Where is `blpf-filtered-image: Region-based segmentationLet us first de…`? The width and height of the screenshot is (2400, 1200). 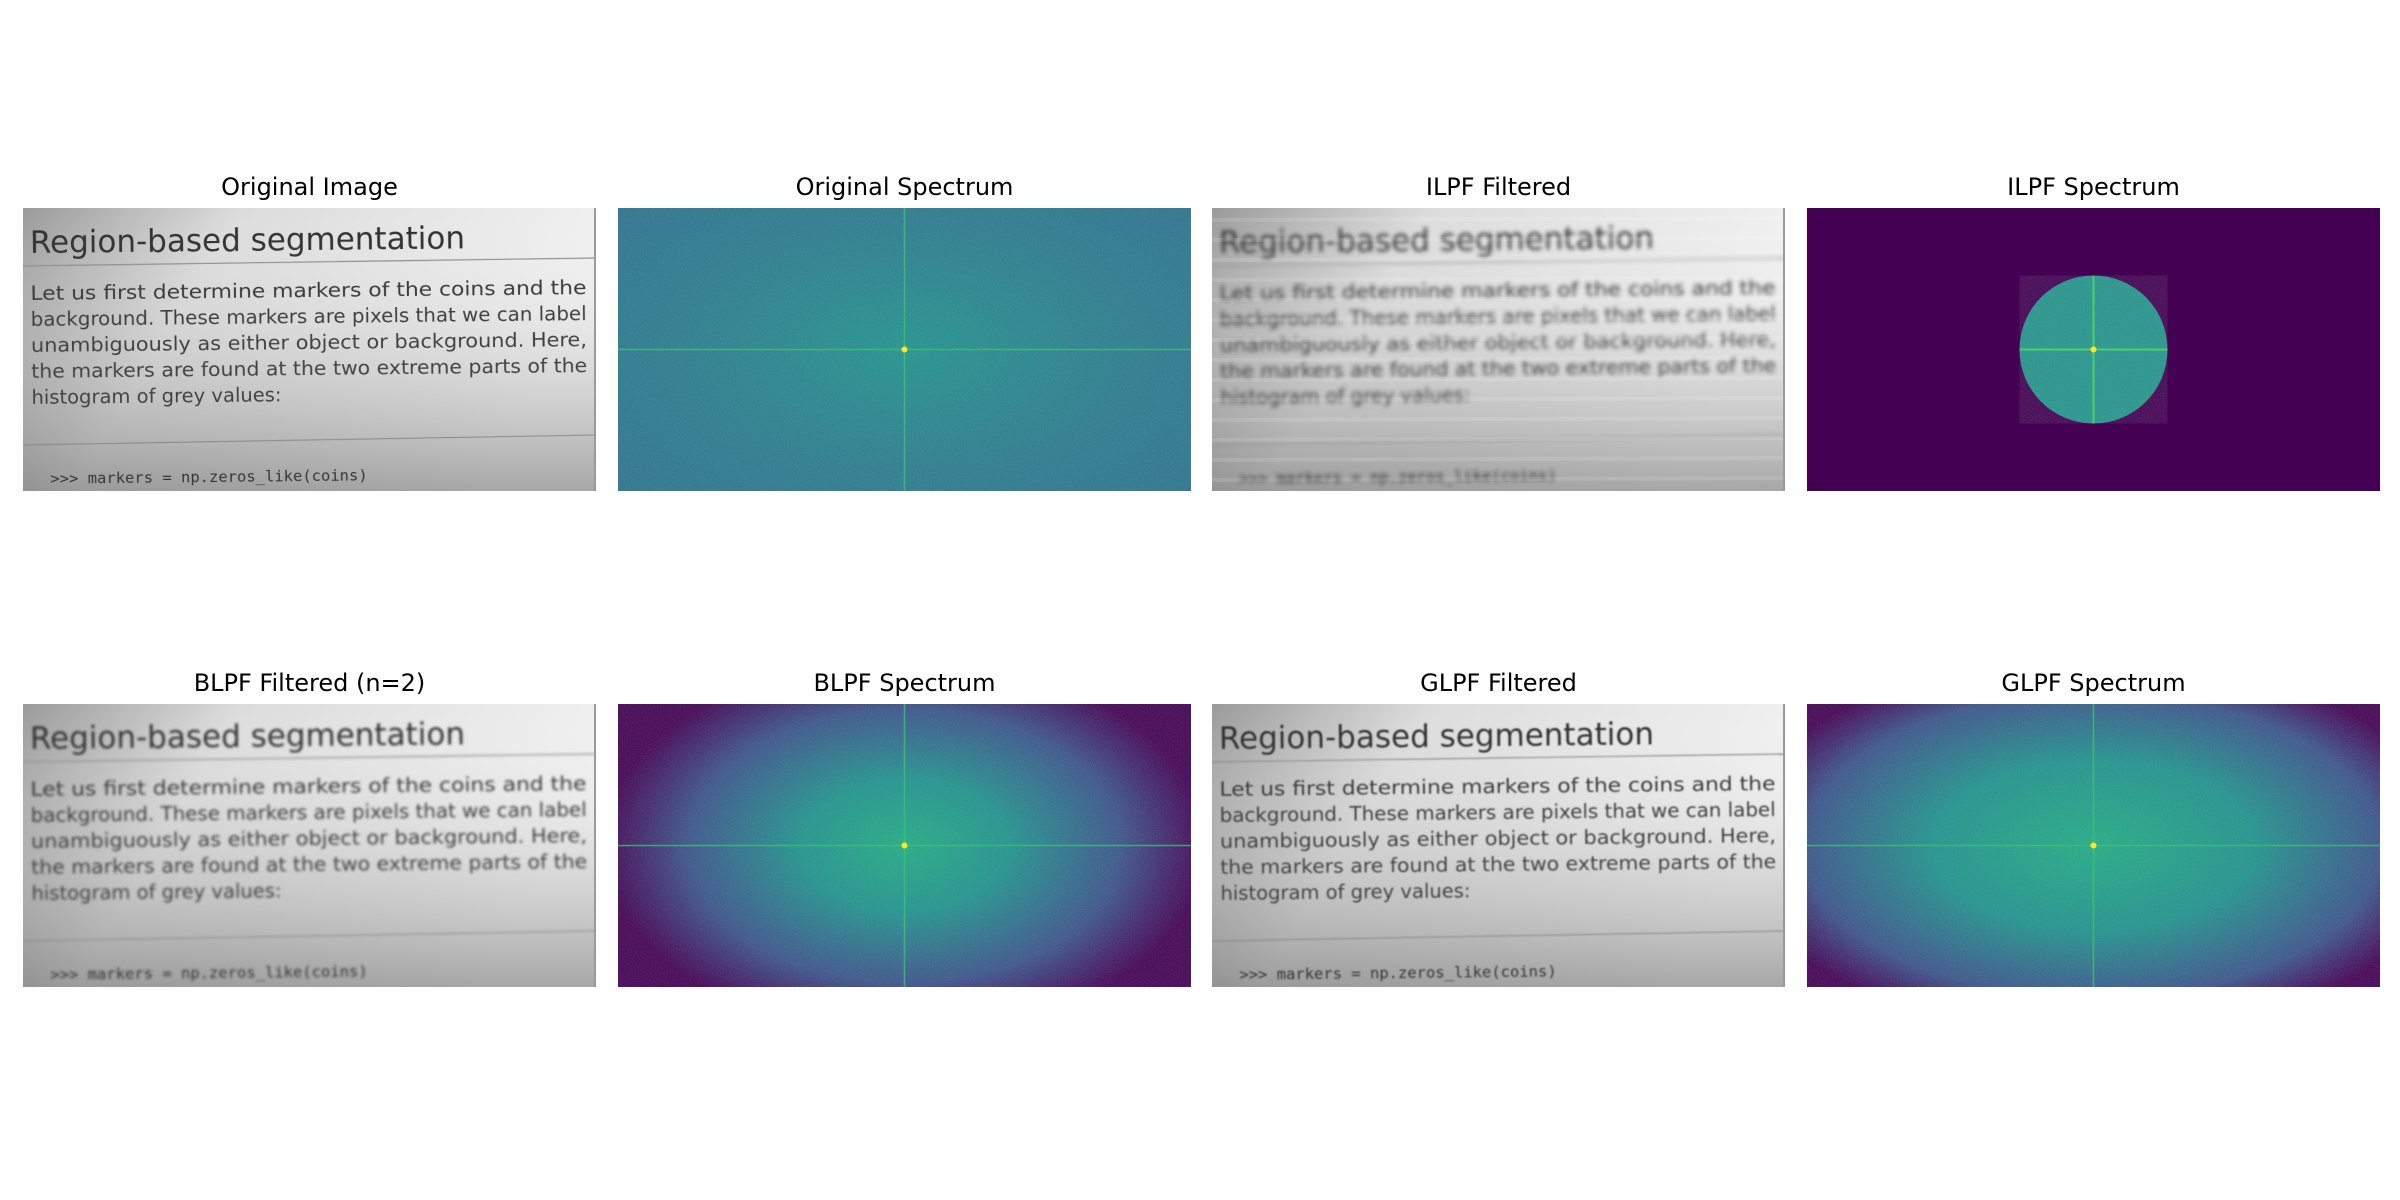
blpf-filtered-image: Region-based segmentationLet us first de… is located at coordinates (309, 845).